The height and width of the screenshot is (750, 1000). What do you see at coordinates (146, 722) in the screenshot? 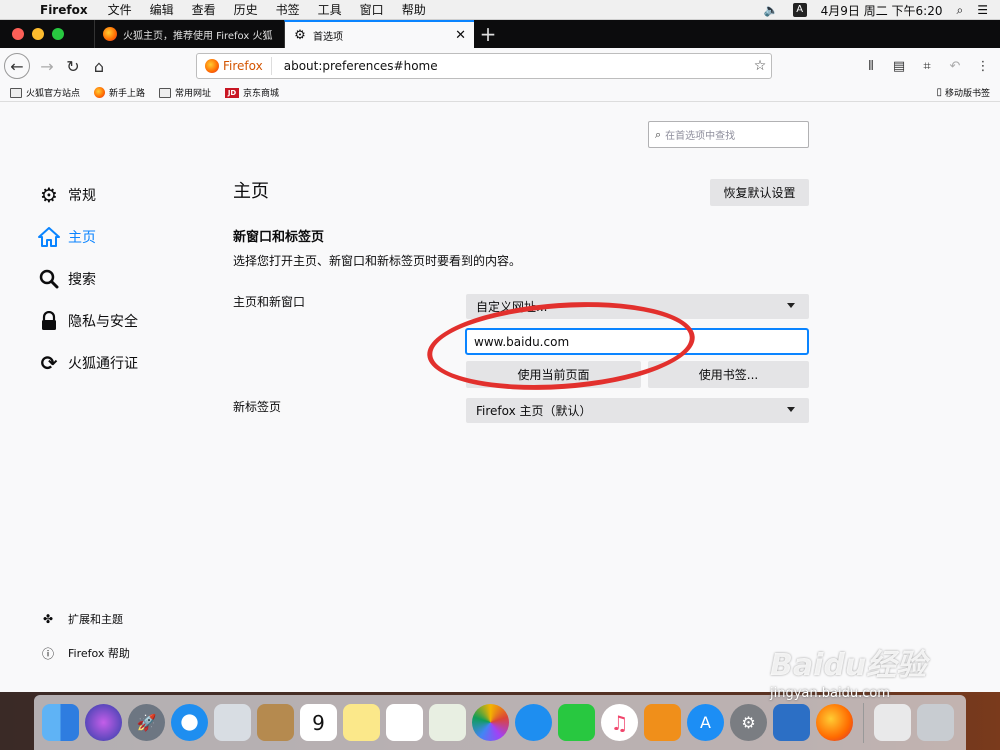
I see `launchpad-icon: 🚀` at bounding box center [146, 722].